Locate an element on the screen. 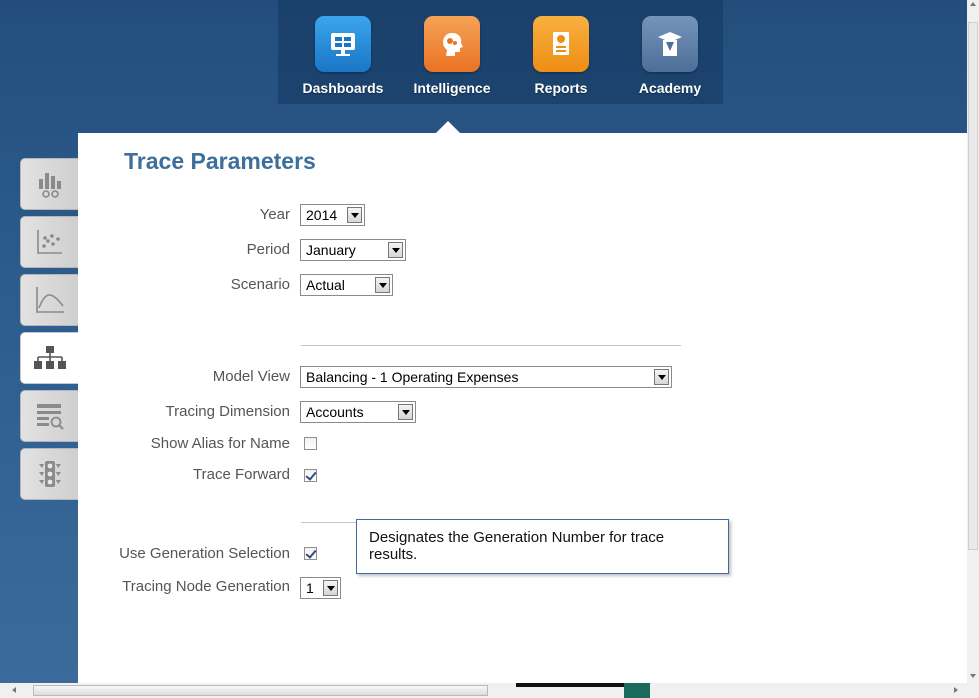 The width and height of the screenshot is (979, 698). reports-document-icon is located at coordinates (561, 44).